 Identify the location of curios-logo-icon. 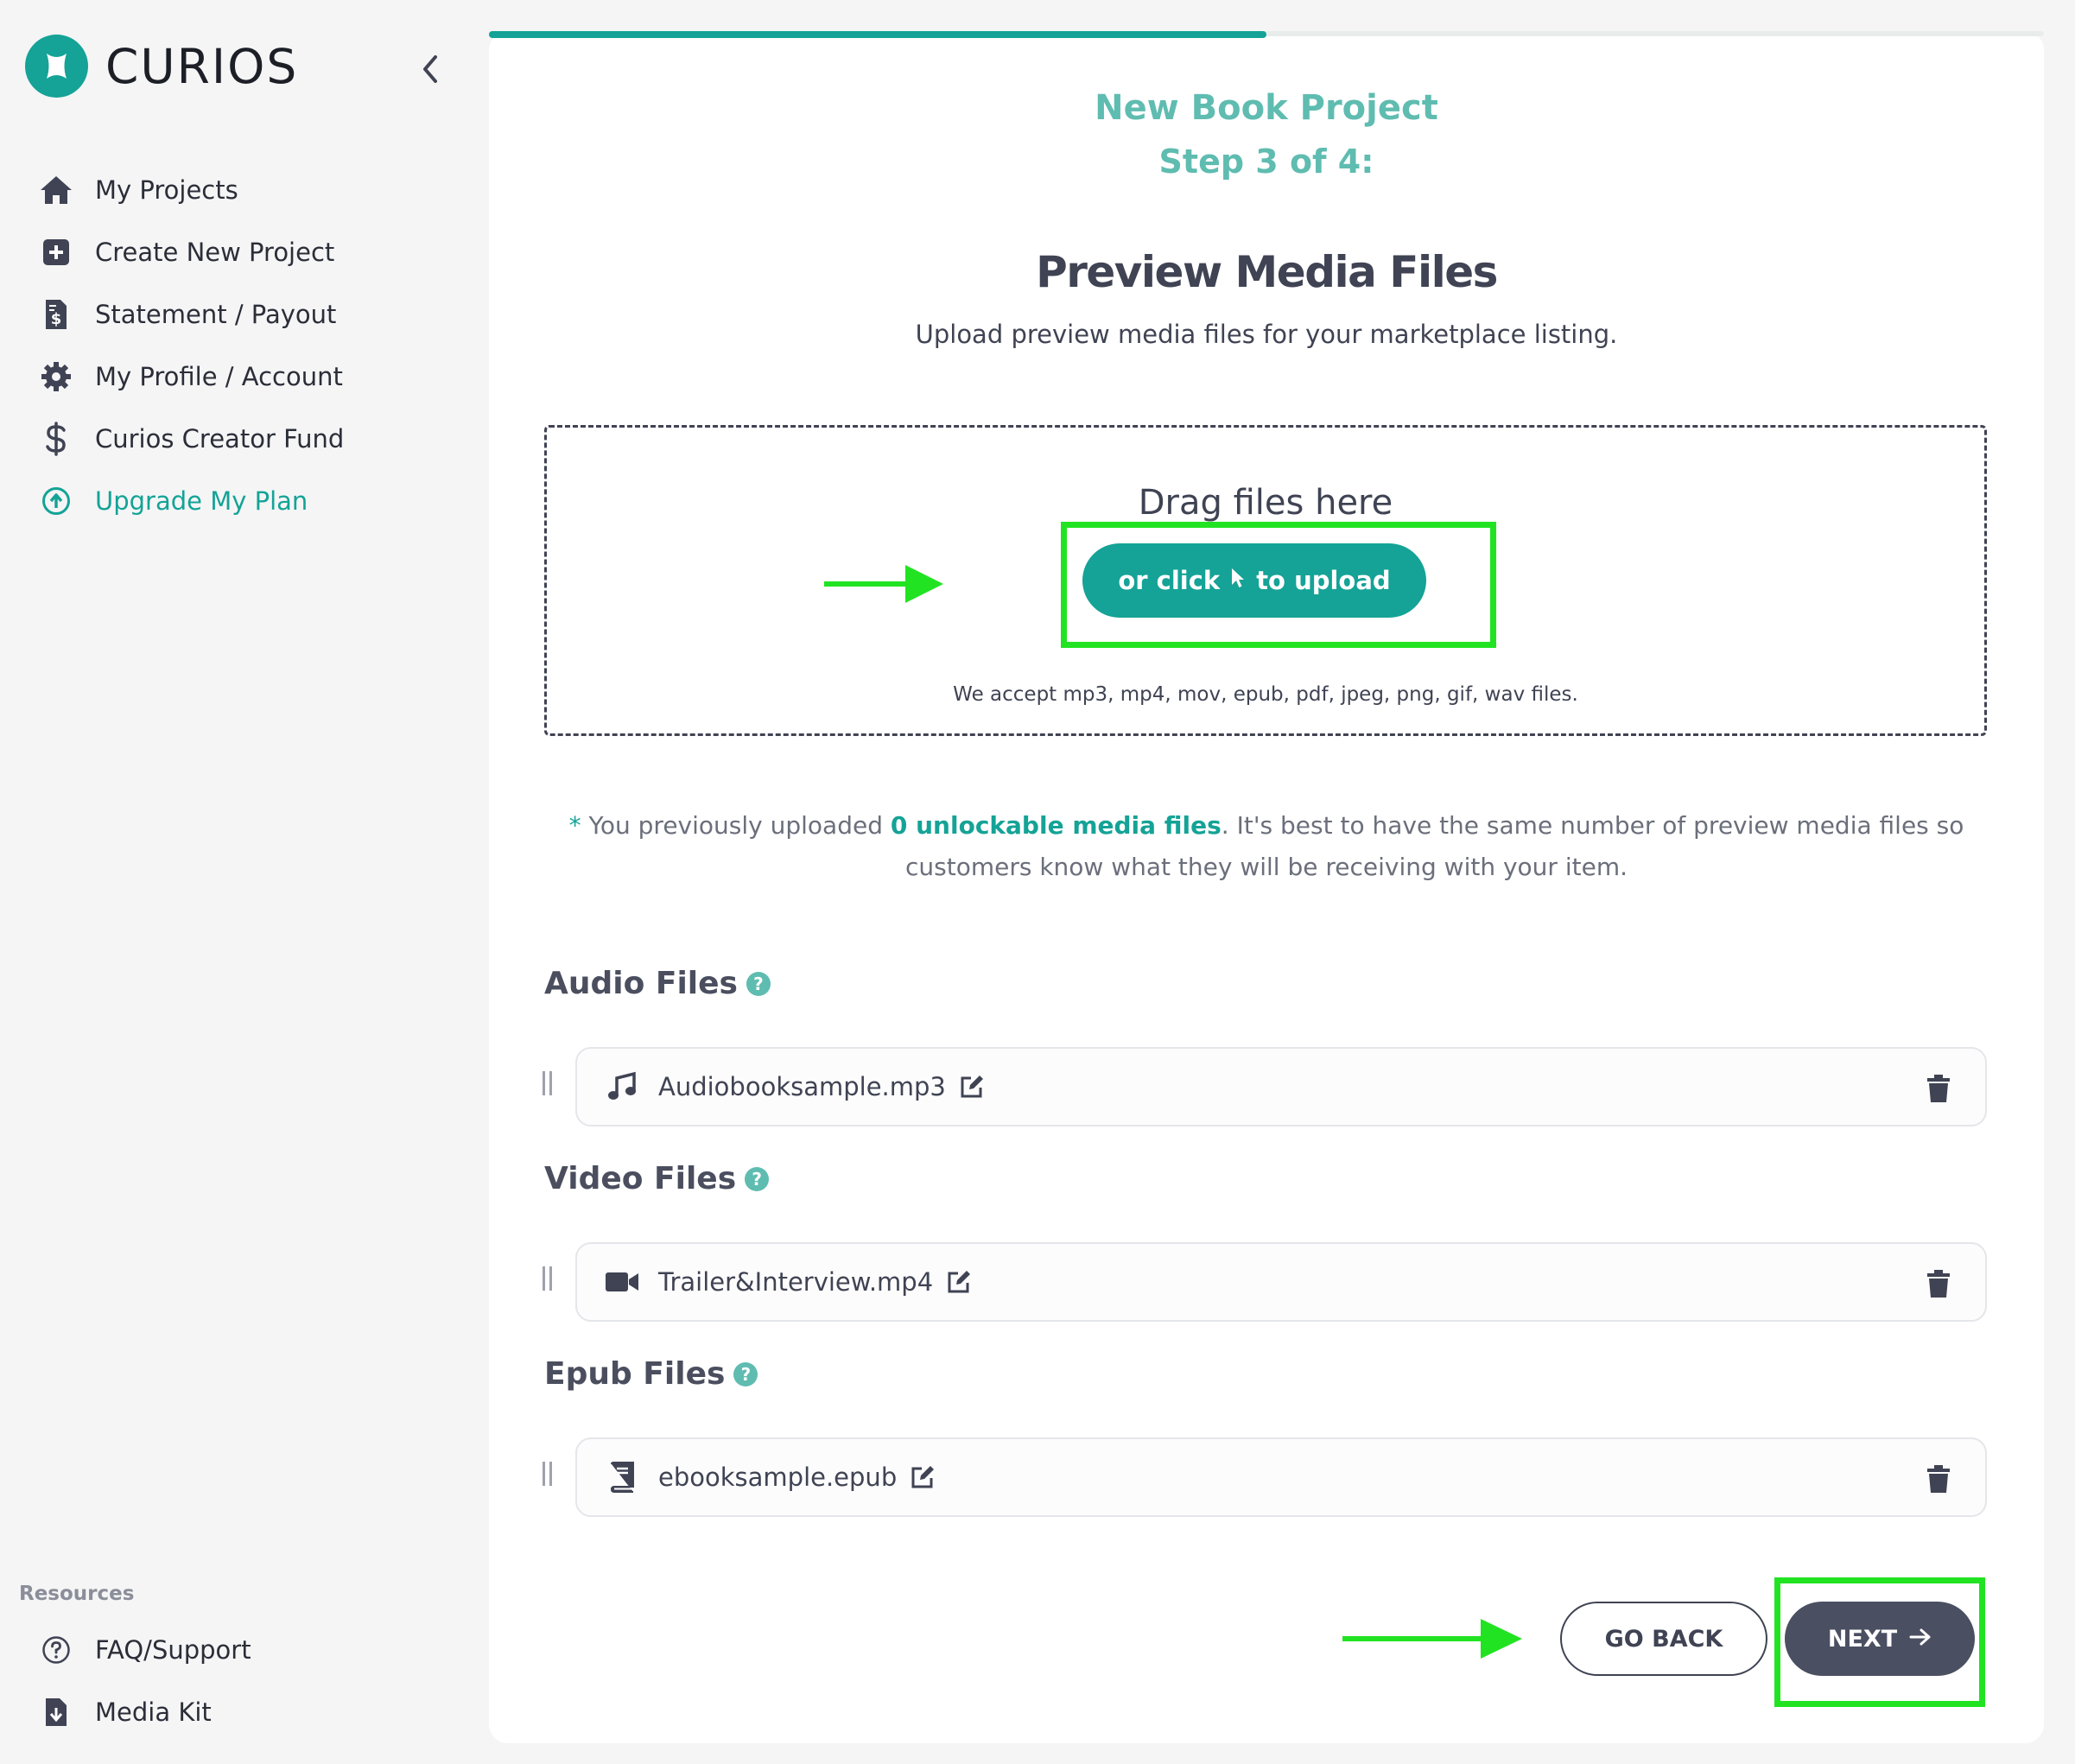
(57, 66).